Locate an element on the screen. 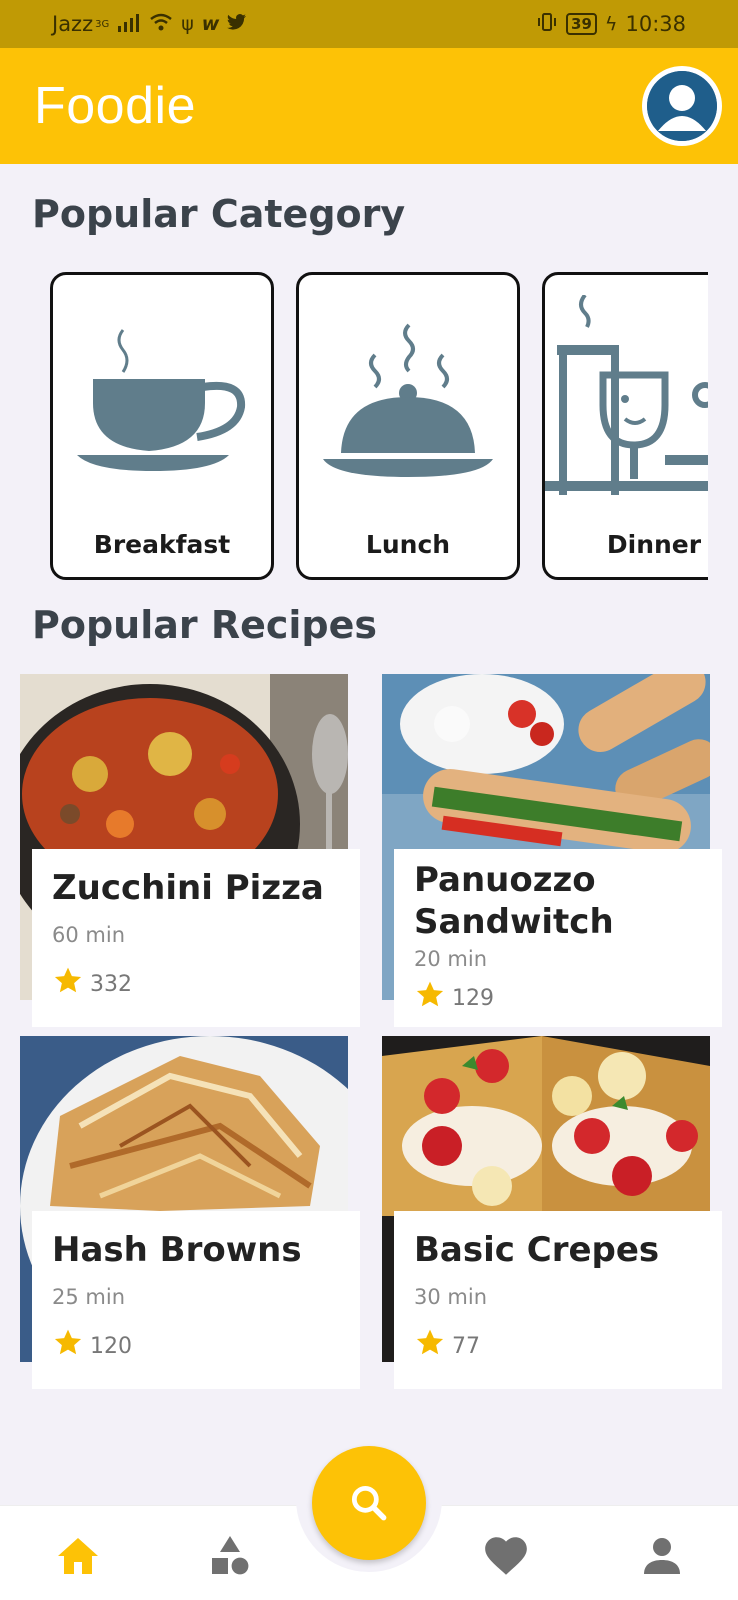 The height and width of the screenshot is (1600, 738). shapes-icon is located at coordinates (230, 1555).